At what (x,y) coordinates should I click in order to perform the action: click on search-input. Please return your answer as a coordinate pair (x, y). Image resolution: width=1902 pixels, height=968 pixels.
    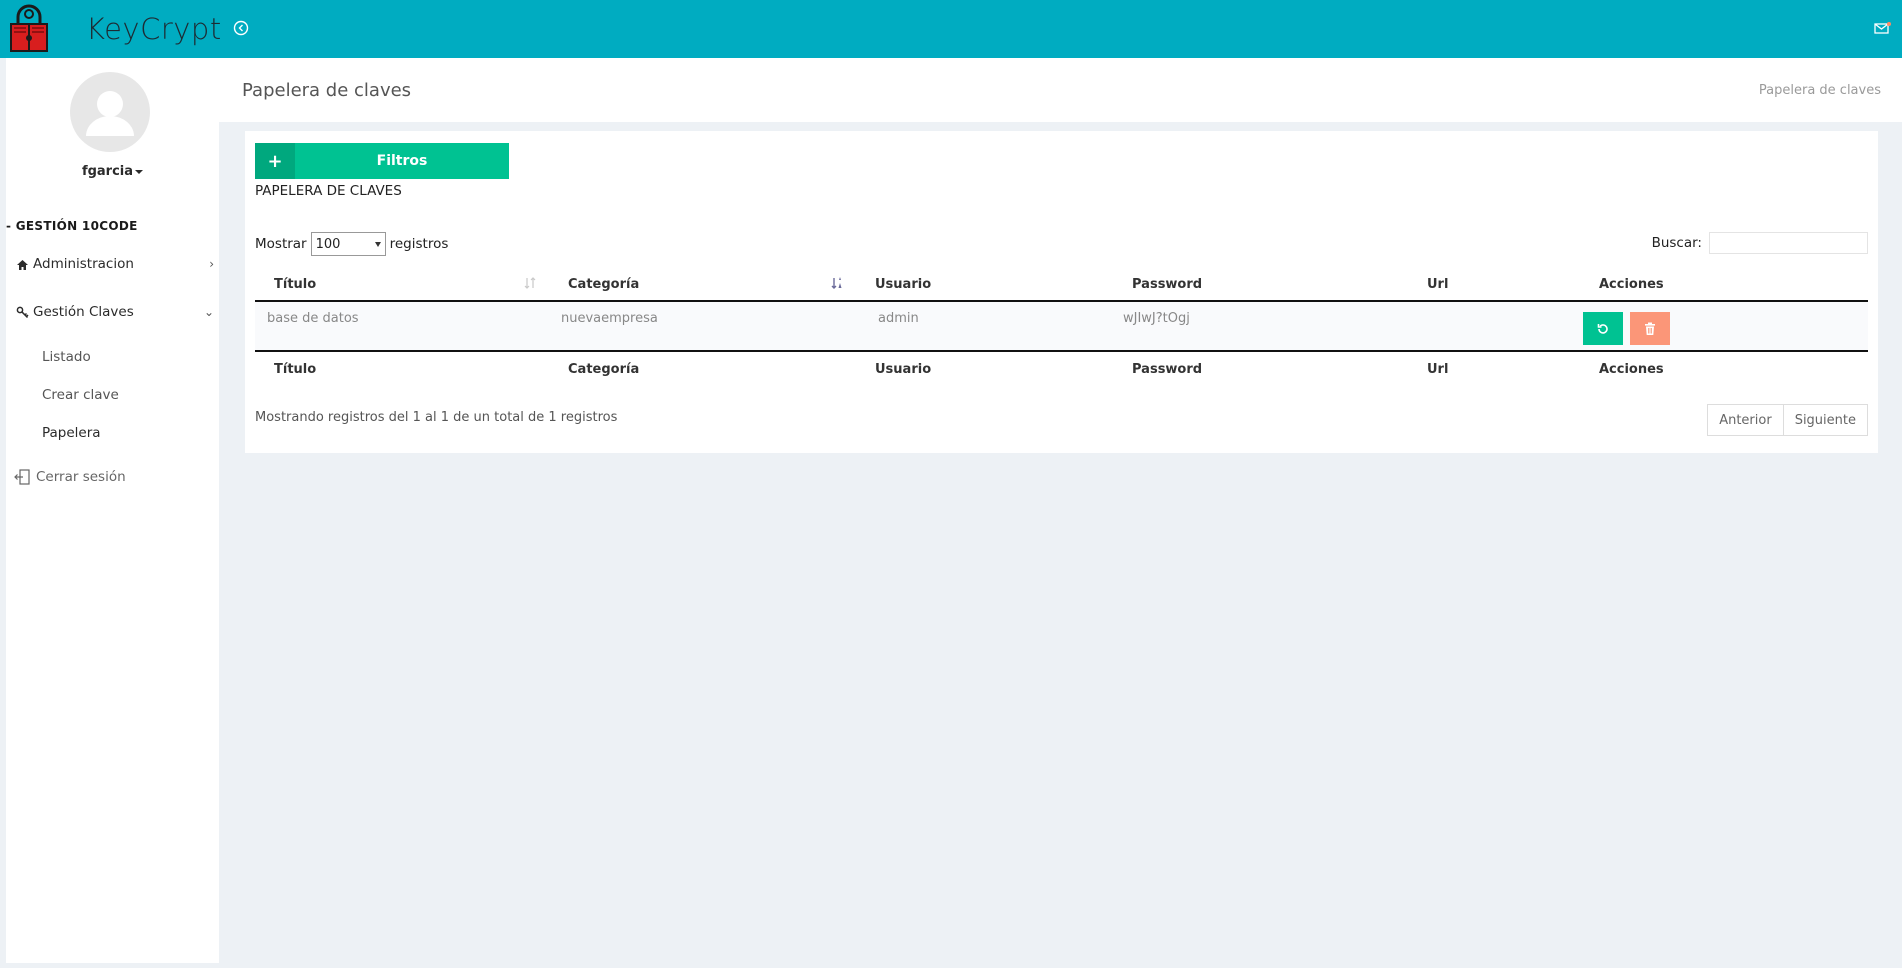
    Looking at the image, I should click on (1788, 243).